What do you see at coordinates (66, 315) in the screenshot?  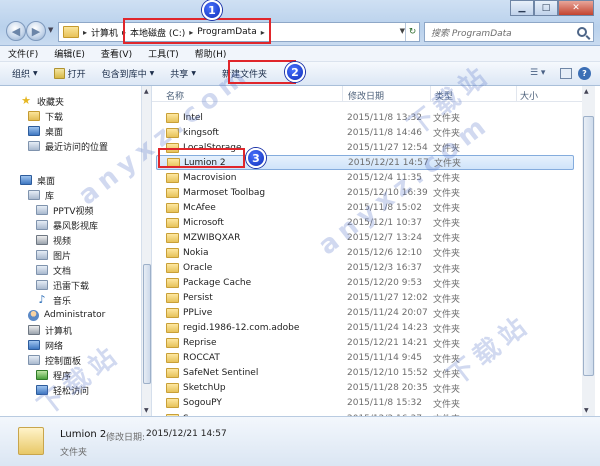 I see `nav-administrator: Administrator` at bounding box center [66, 315].